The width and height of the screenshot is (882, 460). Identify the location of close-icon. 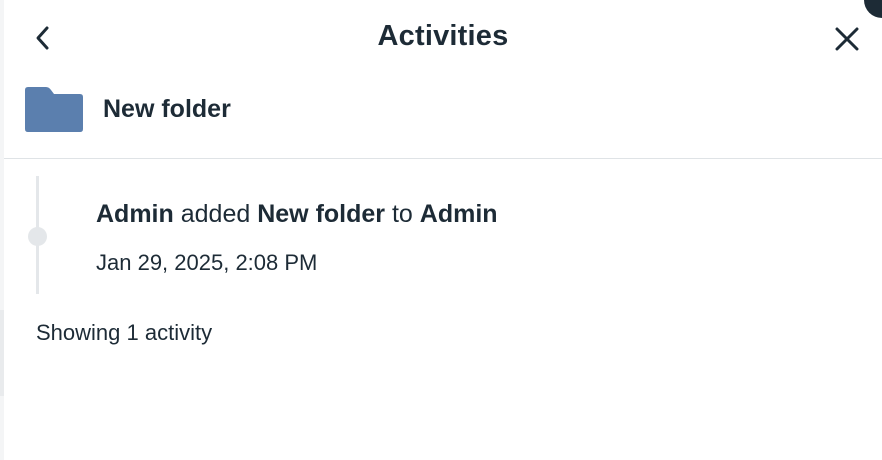
(847, 39).